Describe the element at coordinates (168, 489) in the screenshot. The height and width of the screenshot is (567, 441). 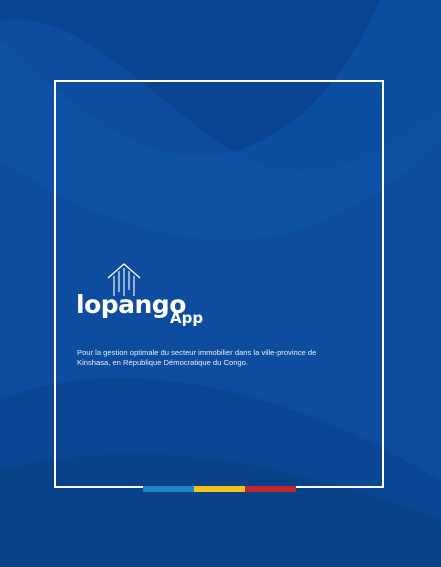
I see `stripe-blue` at that location.